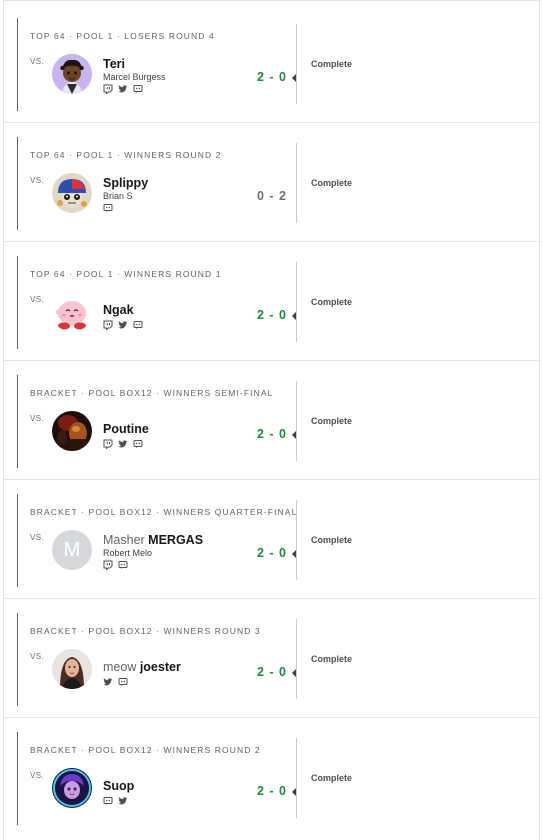 The image size is (543, 840). I want to click on player-name: Splippy, so click(125, 183).